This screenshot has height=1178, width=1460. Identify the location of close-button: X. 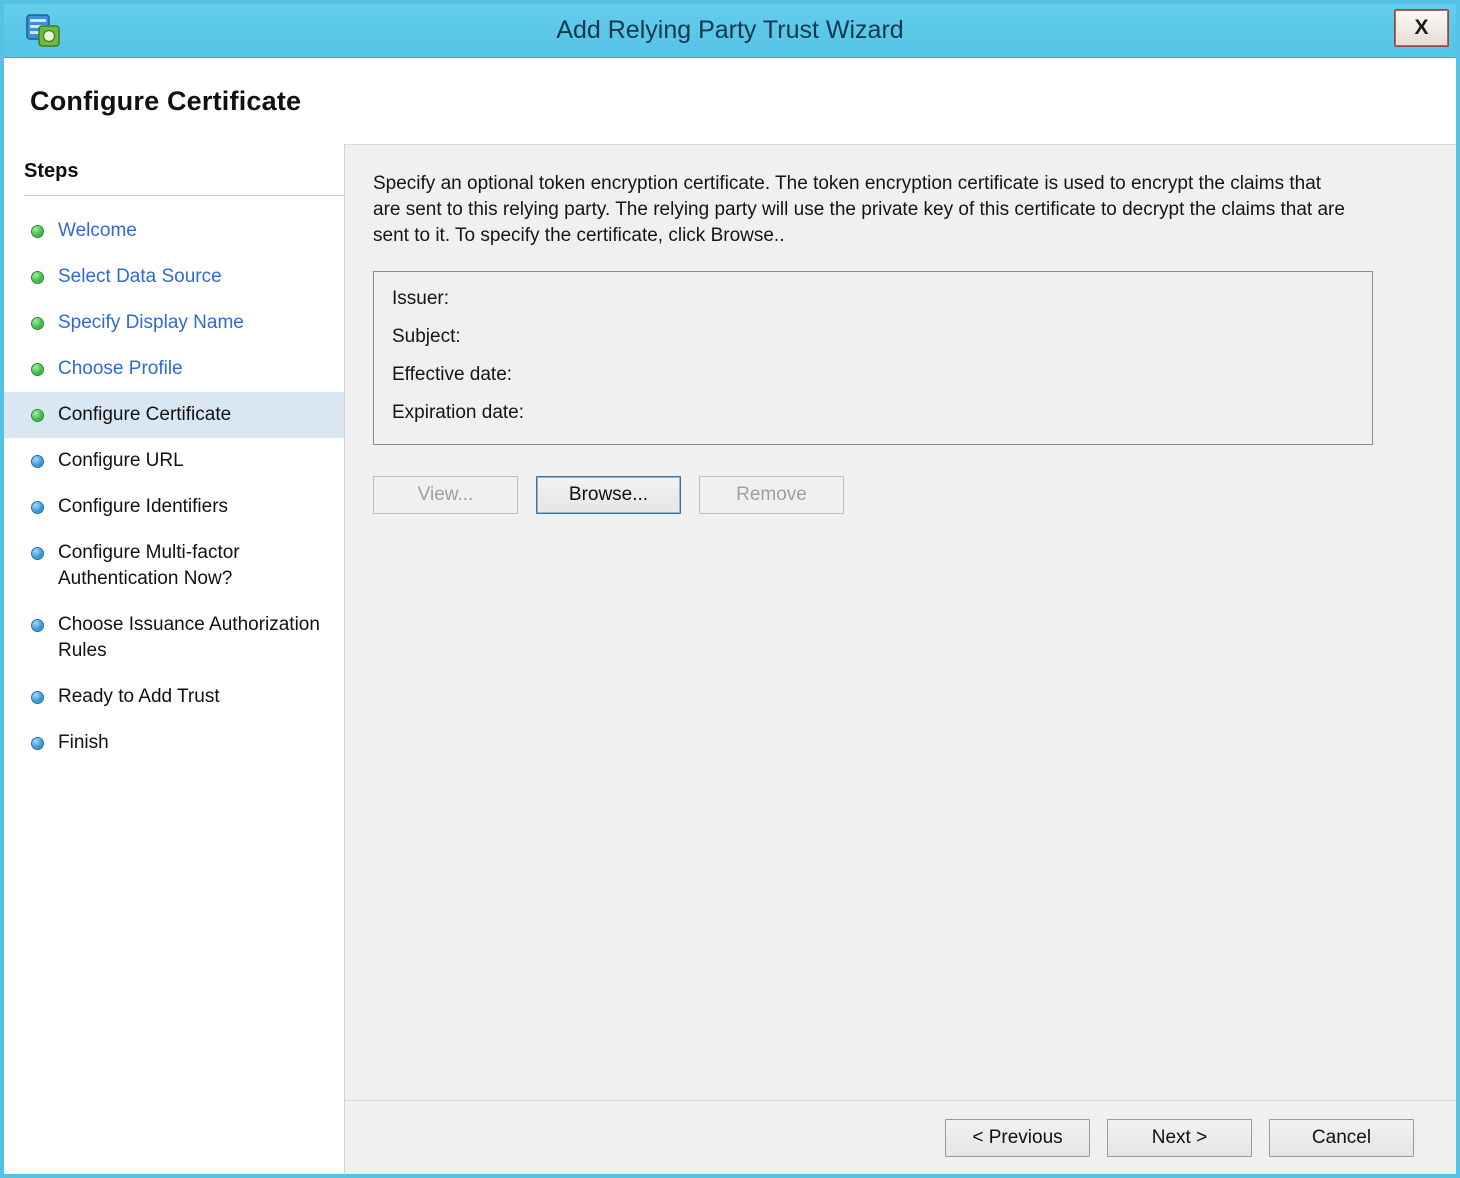
(1421, 28).